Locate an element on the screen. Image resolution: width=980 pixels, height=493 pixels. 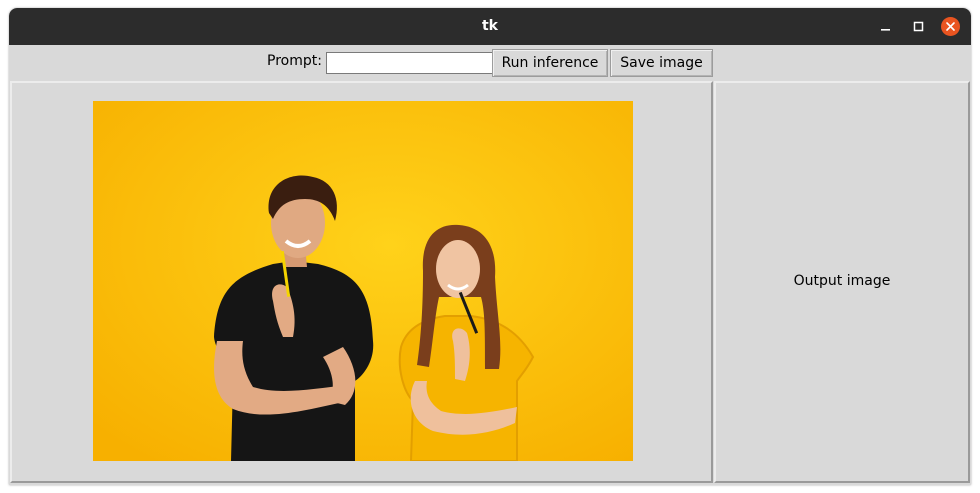
close-icon is located at coordinates (950, 26).